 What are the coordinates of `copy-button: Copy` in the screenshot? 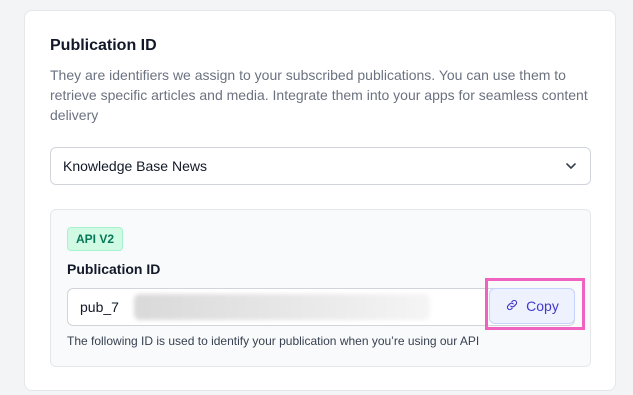 It's located at (532, 306).